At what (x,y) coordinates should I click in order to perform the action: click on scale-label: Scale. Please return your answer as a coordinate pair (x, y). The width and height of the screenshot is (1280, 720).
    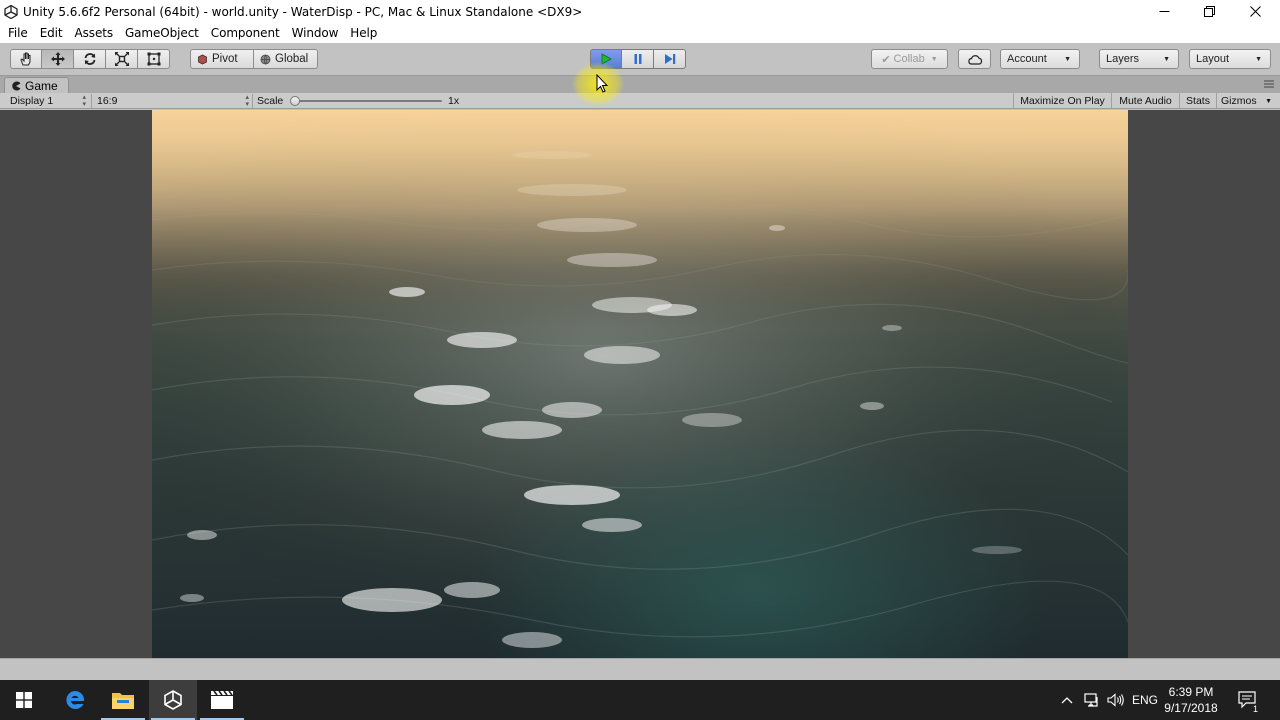
    Looking at the image, I should click on (270, 101).